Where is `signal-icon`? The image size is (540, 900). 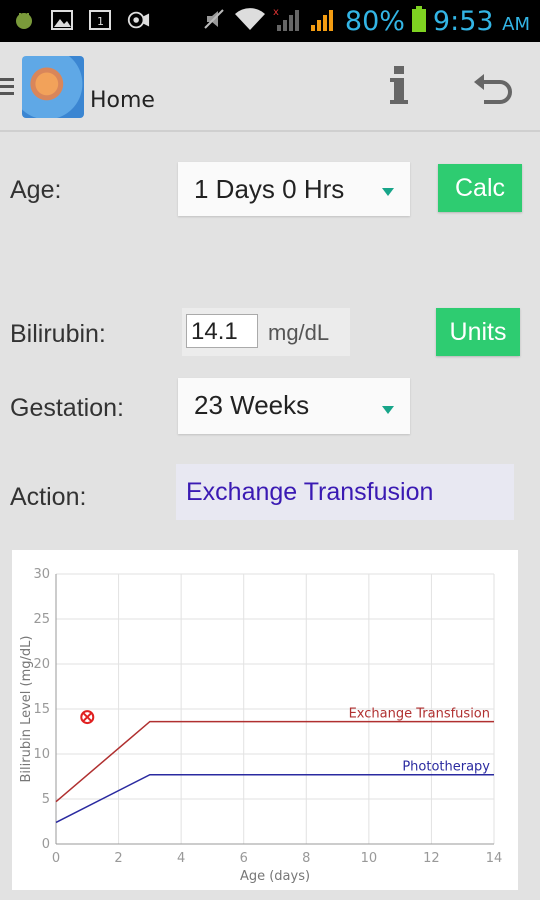
signal-icon is located at coordinates (324, 21).